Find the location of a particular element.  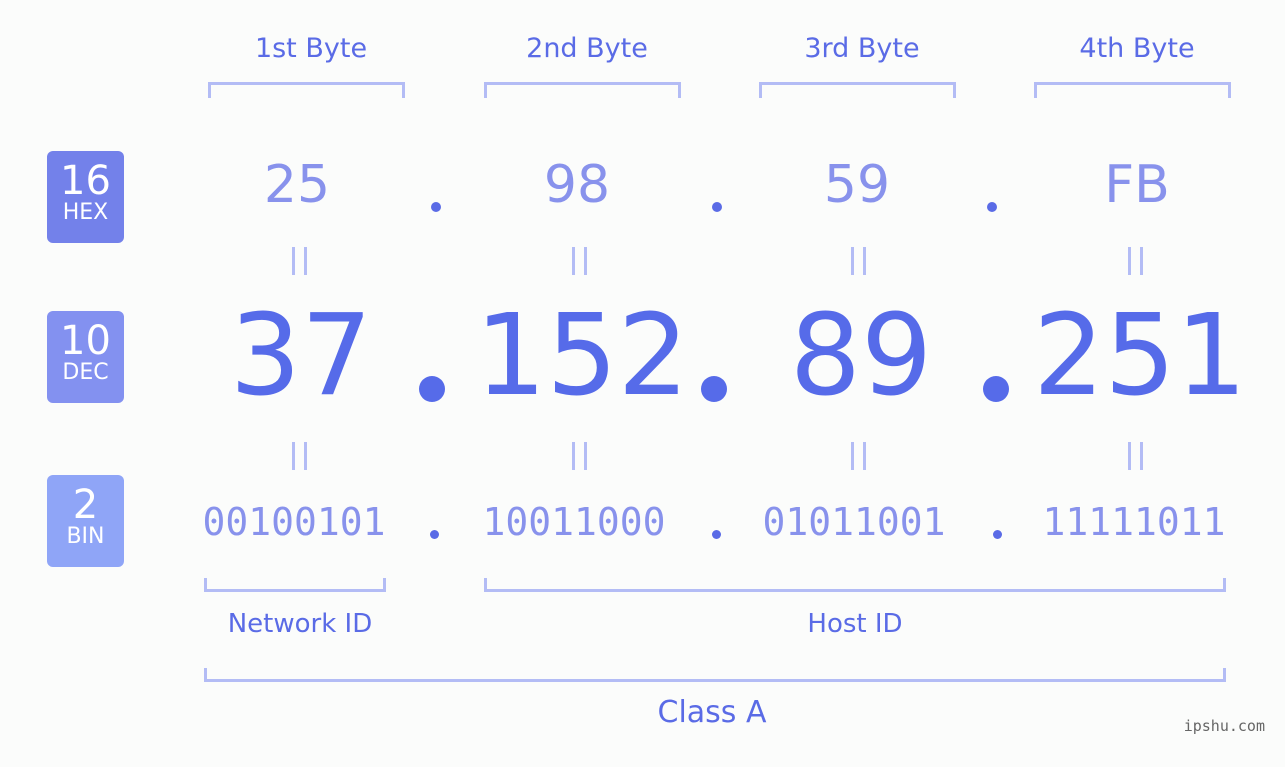

hex-value-3: 59 is located at coordinates (857, 185).